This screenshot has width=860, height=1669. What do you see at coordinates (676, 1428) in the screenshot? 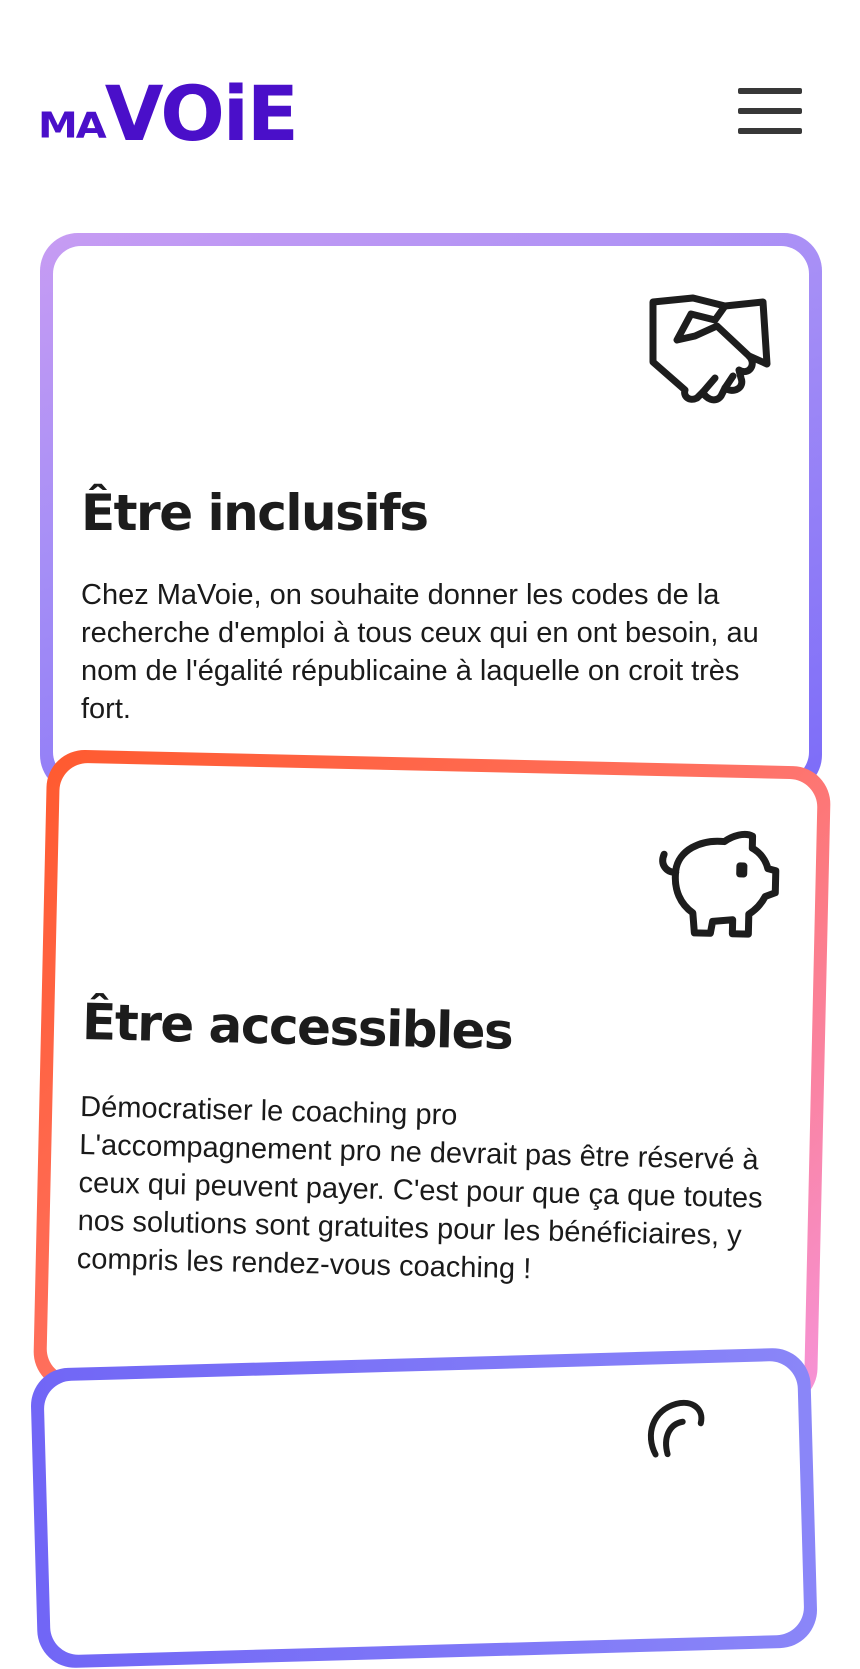
I see `partial-icon` at bounding box center [676, 1428].